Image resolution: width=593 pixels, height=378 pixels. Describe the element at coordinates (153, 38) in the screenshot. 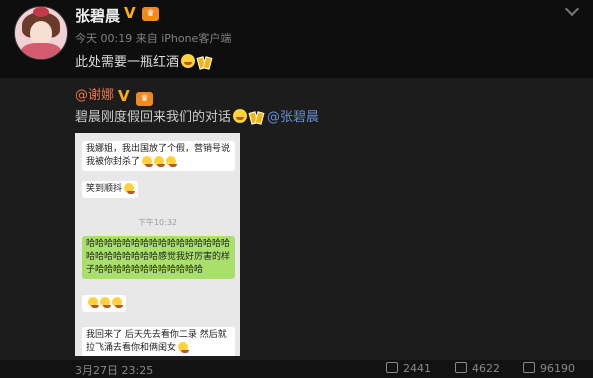

I see `post-meta: 今天 00:19 来自 iPhone客户端` at that location.